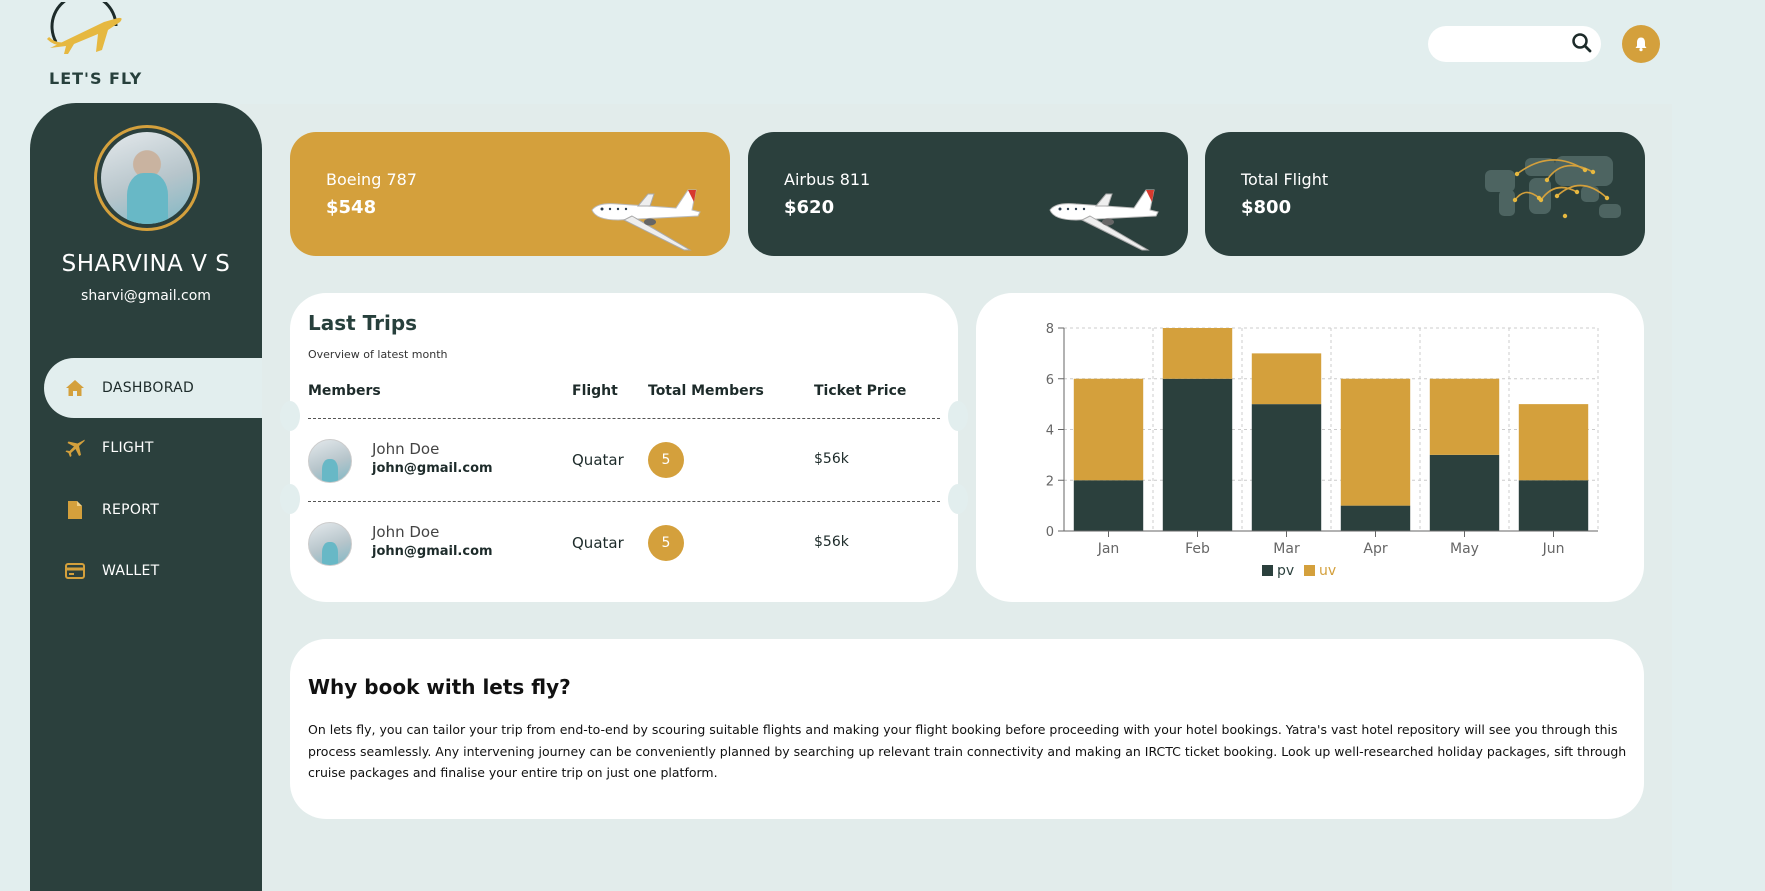 This screenshot has width=1765, height=891. I want to click on column-header: Flight, so click(595, 391).